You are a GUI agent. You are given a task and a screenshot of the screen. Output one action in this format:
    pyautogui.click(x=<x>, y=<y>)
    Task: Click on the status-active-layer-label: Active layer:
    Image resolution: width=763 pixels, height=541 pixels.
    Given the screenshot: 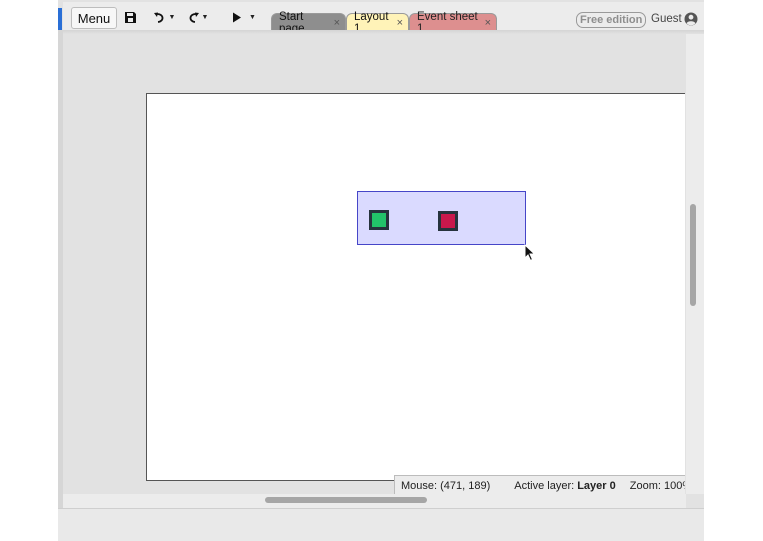 What is the action you would take?
    pyautogui.click(x=544, y=486)
    